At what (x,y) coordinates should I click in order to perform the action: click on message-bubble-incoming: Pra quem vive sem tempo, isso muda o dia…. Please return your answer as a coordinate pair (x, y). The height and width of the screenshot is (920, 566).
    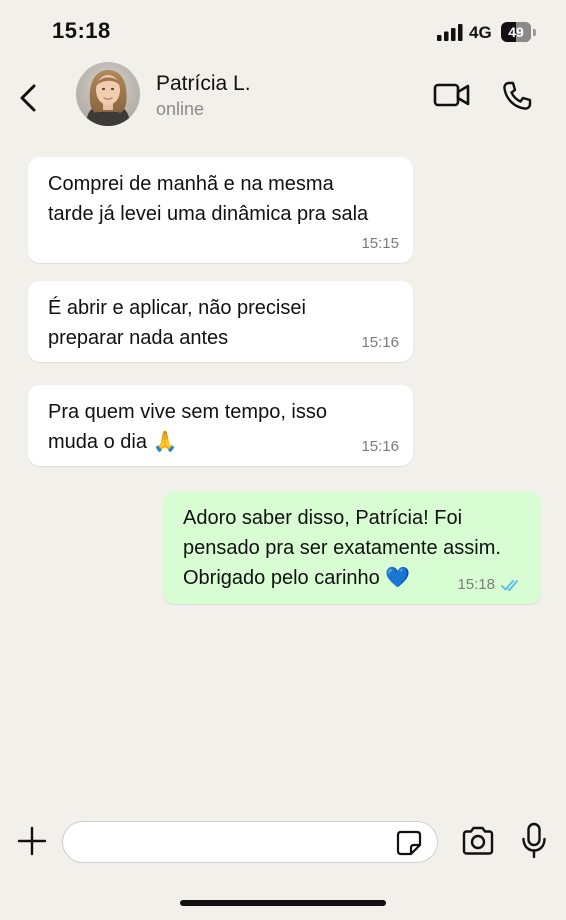
    Looking at the image, I should click on (220, 425).